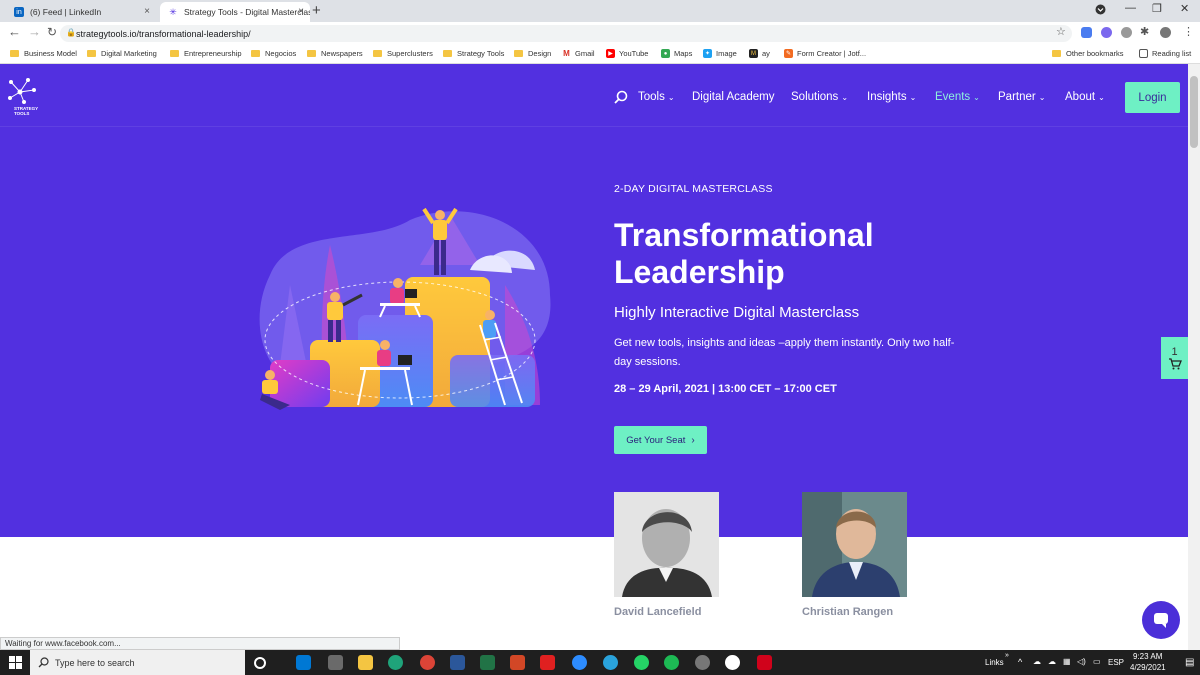 This screenshot has width=1200, height=675. I want to click on extensions-puzzle-icon: ✱, so click(1144, 32).